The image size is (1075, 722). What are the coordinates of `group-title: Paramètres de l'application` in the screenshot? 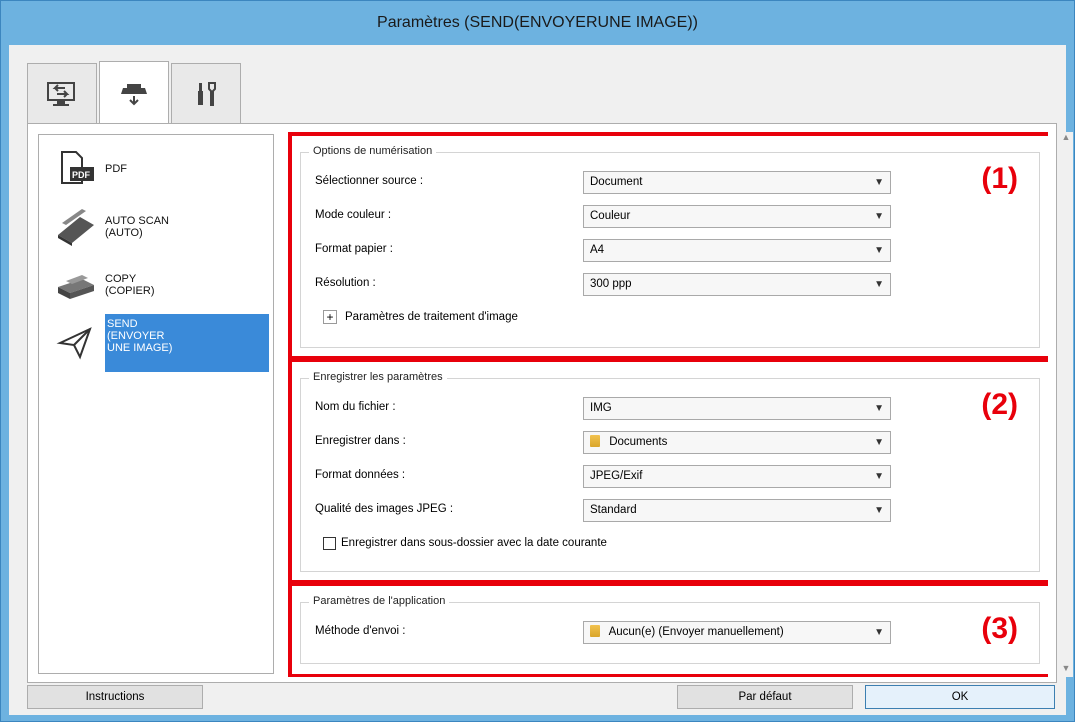 It's located at (379, 601).